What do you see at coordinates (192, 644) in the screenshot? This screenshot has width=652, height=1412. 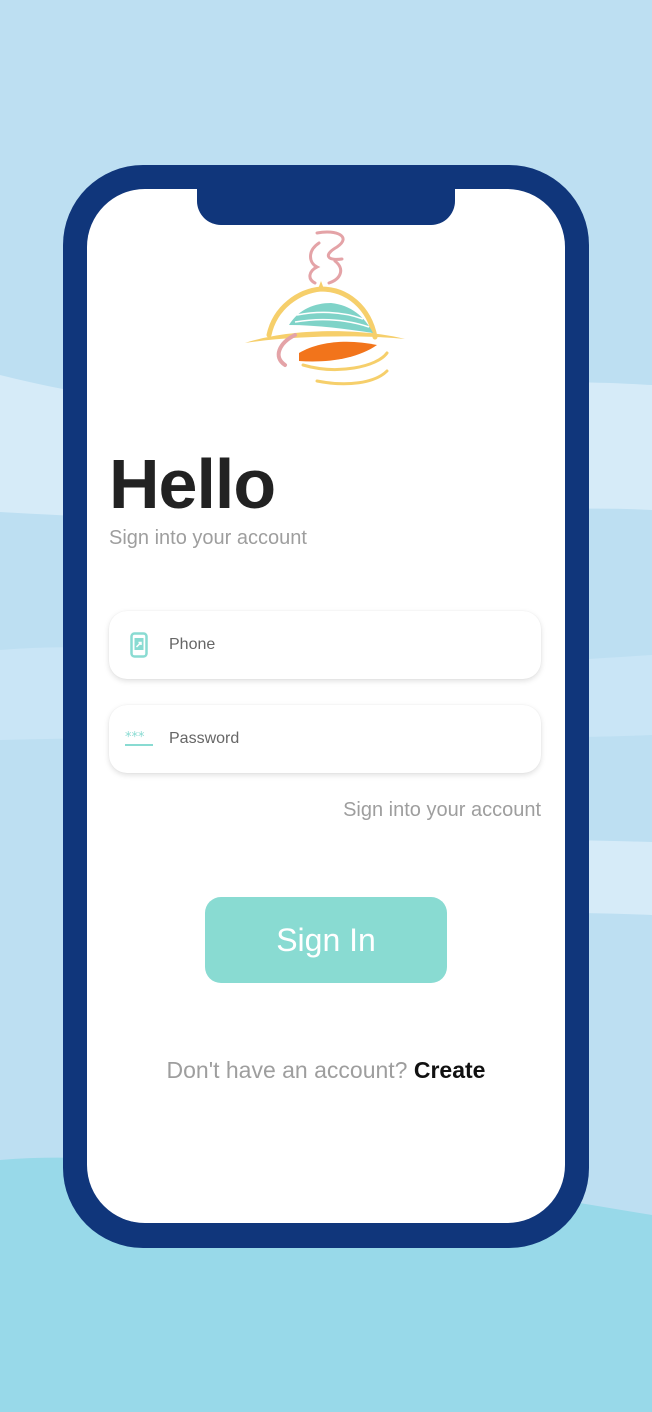 I see `phone-placeholder: Phone` at bounding box center [192, 644].